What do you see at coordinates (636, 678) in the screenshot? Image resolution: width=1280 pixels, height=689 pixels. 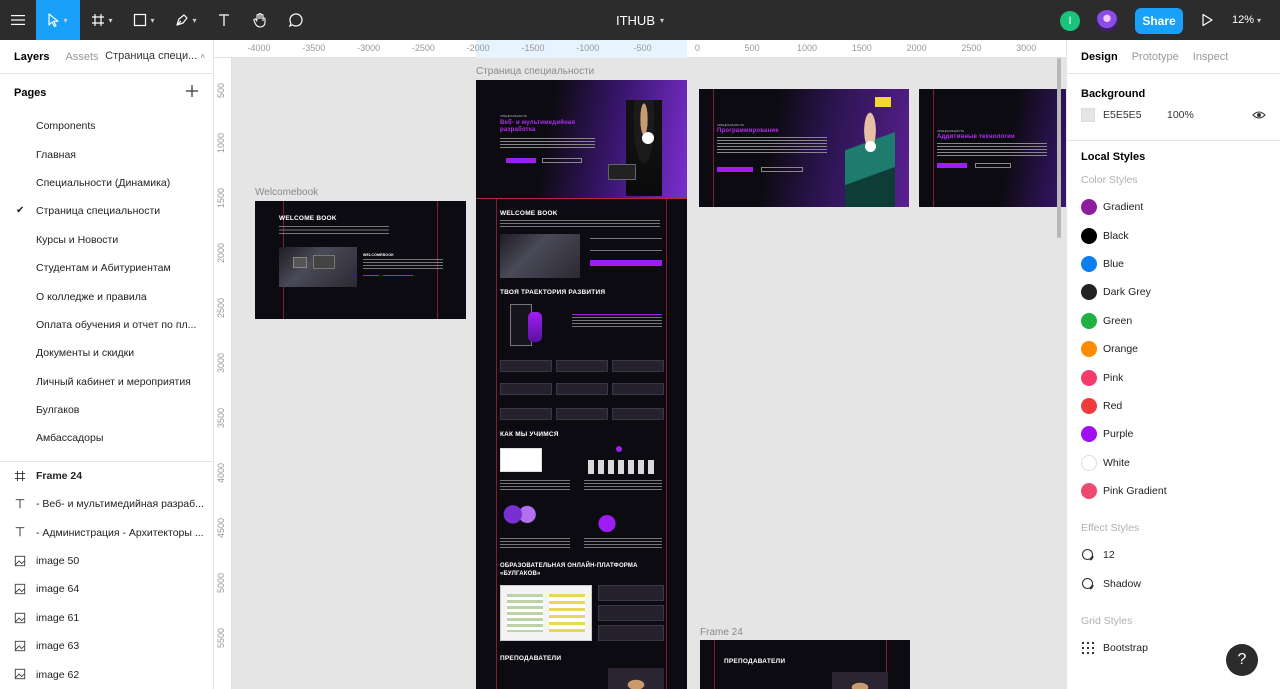 I see `mock-teacher-photo` at bounding box center [636, 678].